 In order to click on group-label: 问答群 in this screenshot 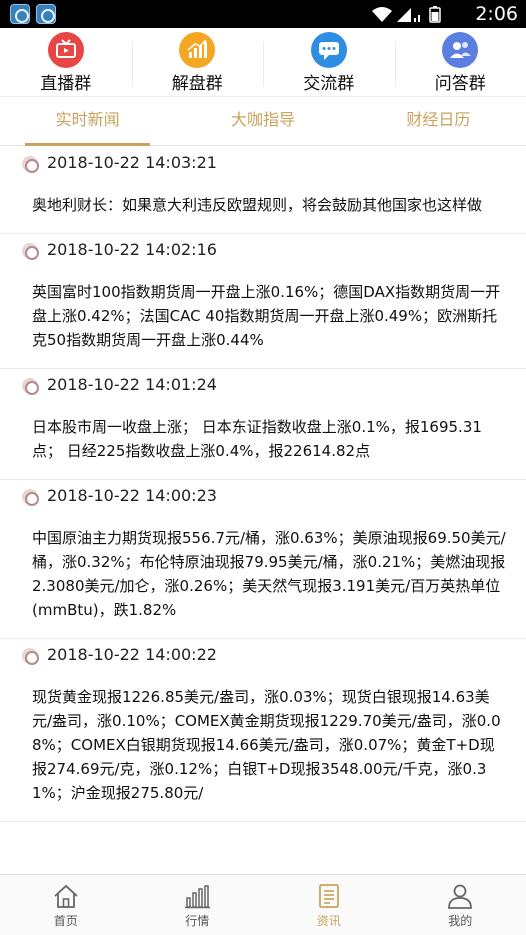, I will do `click(460, 84)`.